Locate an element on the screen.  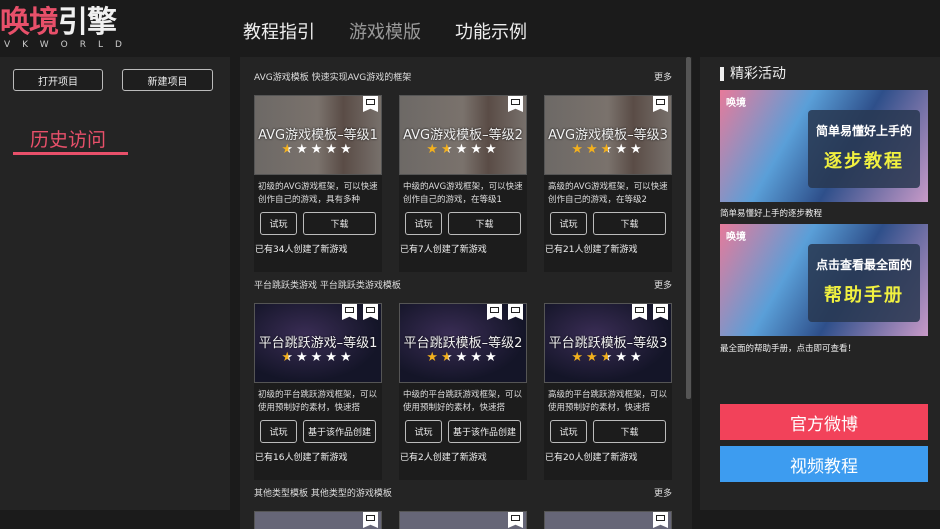
nav-tutorial: 教程指引 is located at coordinates (279, 31).